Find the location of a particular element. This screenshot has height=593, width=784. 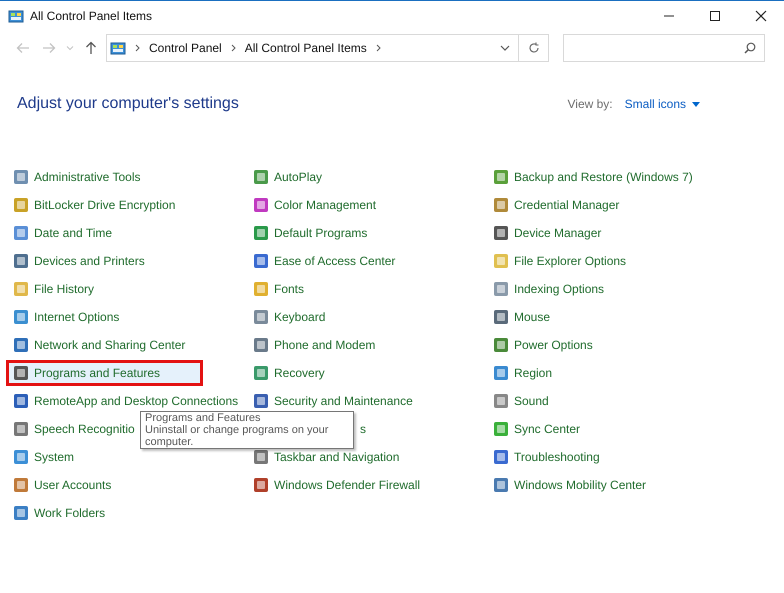

applet-link: Taskbar and Navigation is located at coordinates (326, 457).